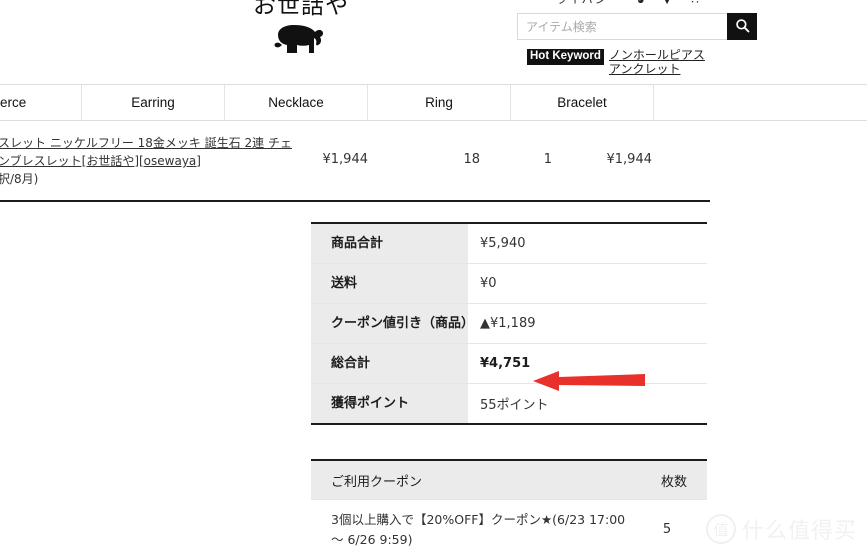 This screenshot has width=867, height=560. I want to click on hot-keyword-badge: Hot Keyword, so click(565, 57).